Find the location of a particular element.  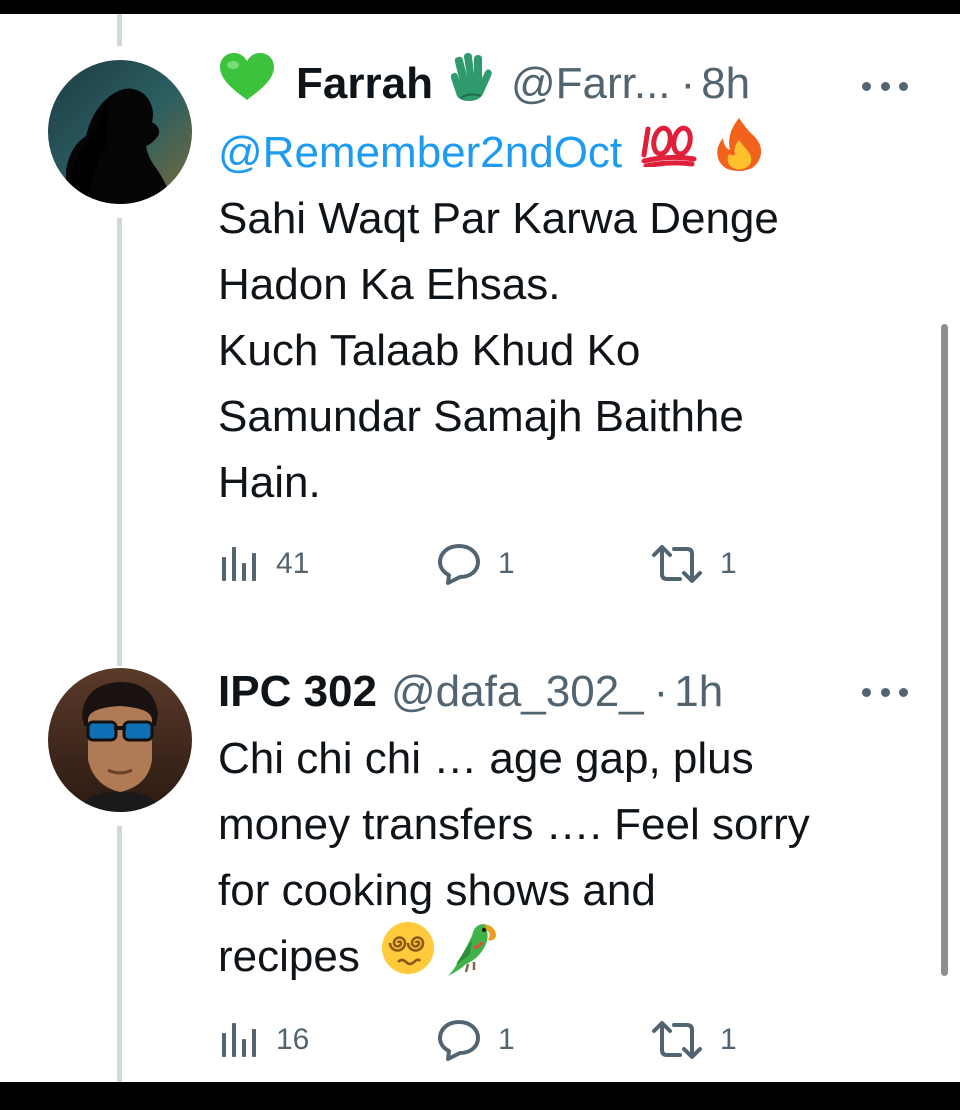

views-count: 16 is located at coordinates (293, 1039).